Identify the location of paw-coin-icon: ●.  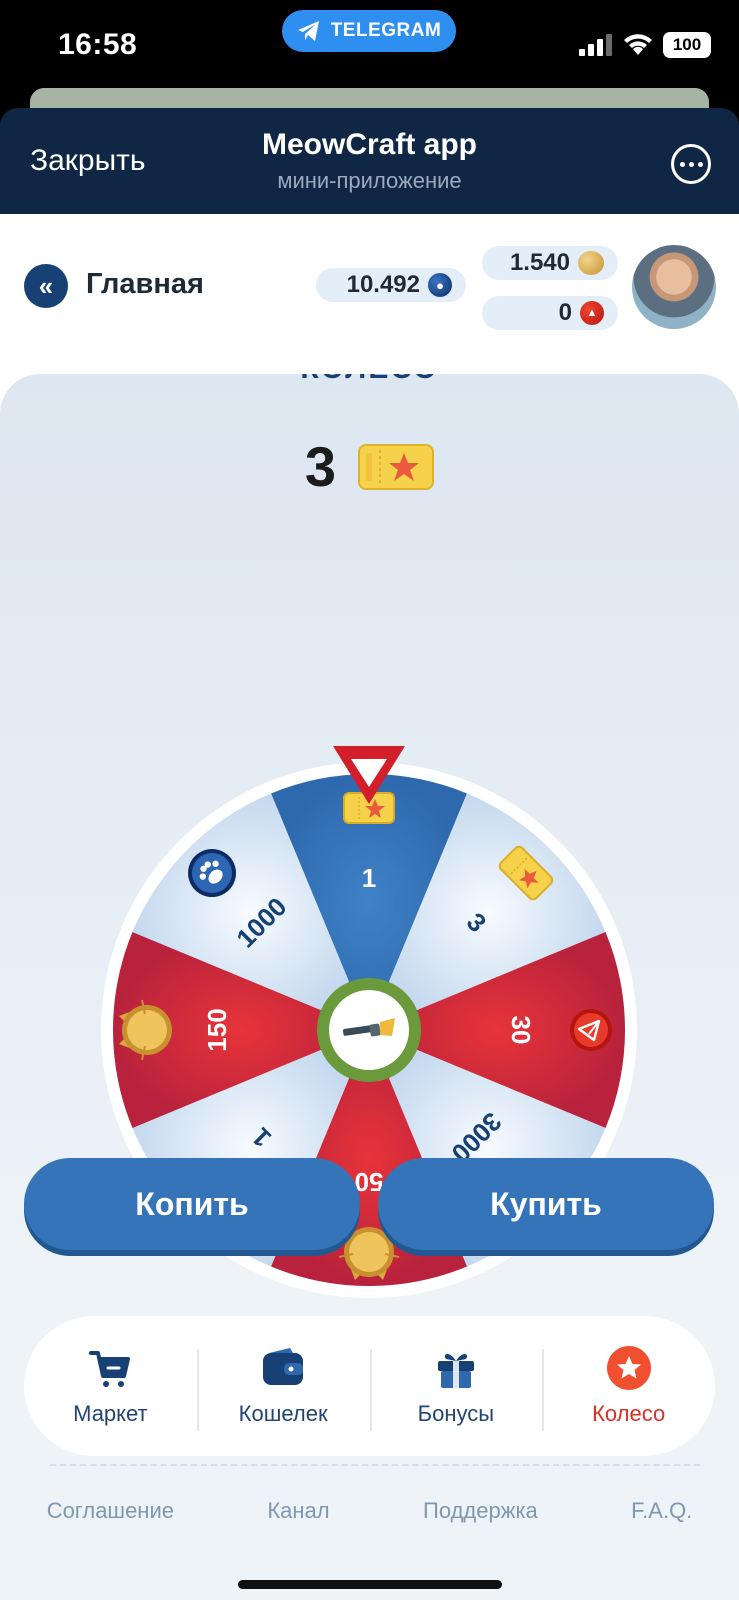
(440, 285).